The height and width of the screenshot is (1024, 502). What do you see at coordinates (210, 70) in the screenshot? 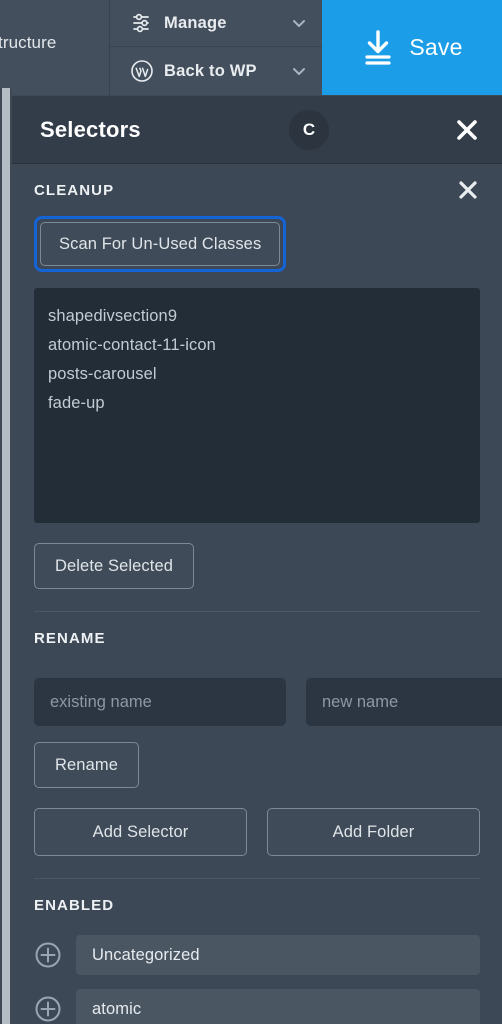
I see `toolbar-item-back-to-wp-label: Back to WP` at bounding box center [210, 70].